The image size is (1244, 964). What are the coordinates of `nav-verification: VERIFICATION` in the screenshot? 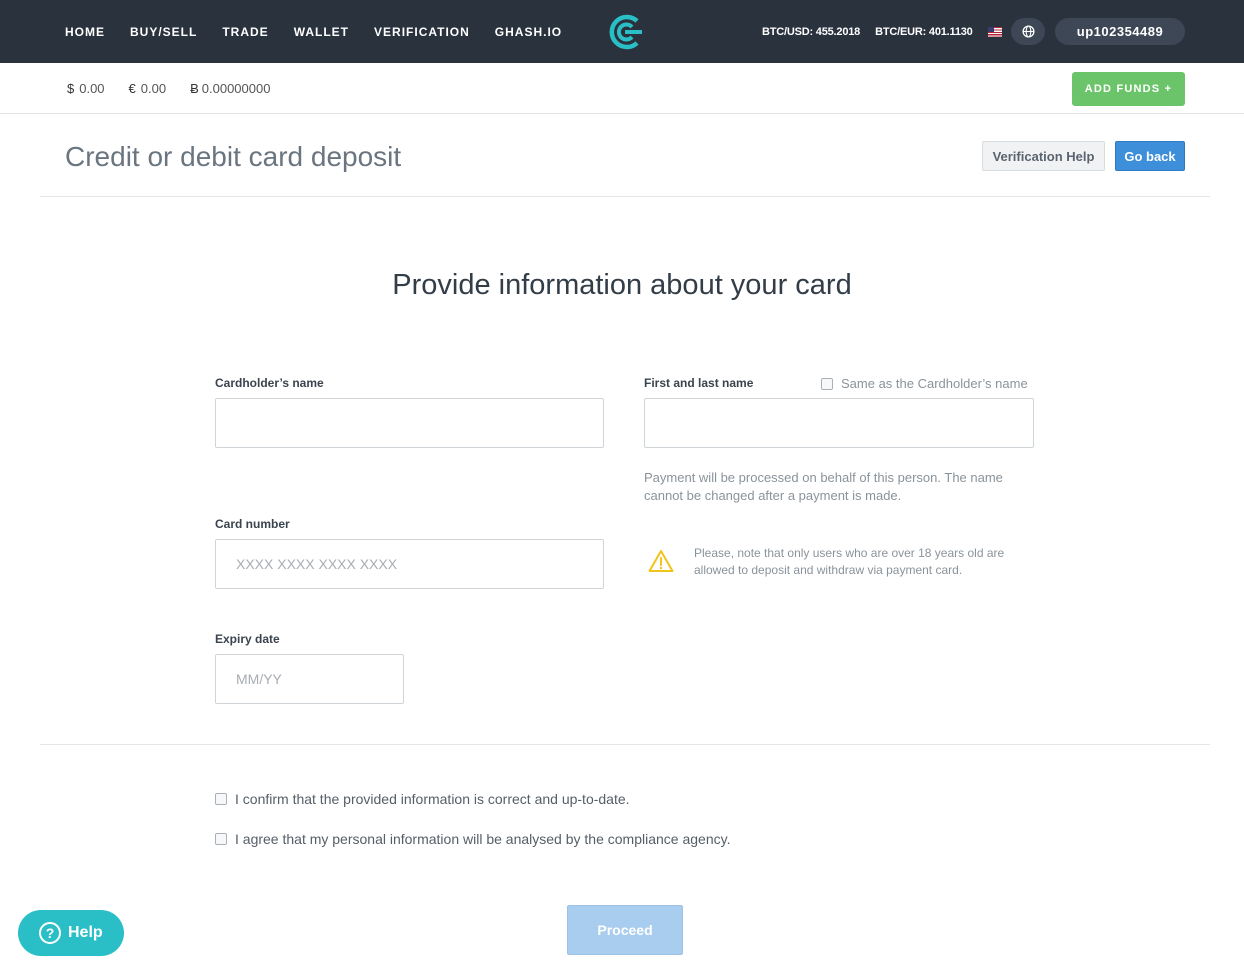 It's located at (422, 32).